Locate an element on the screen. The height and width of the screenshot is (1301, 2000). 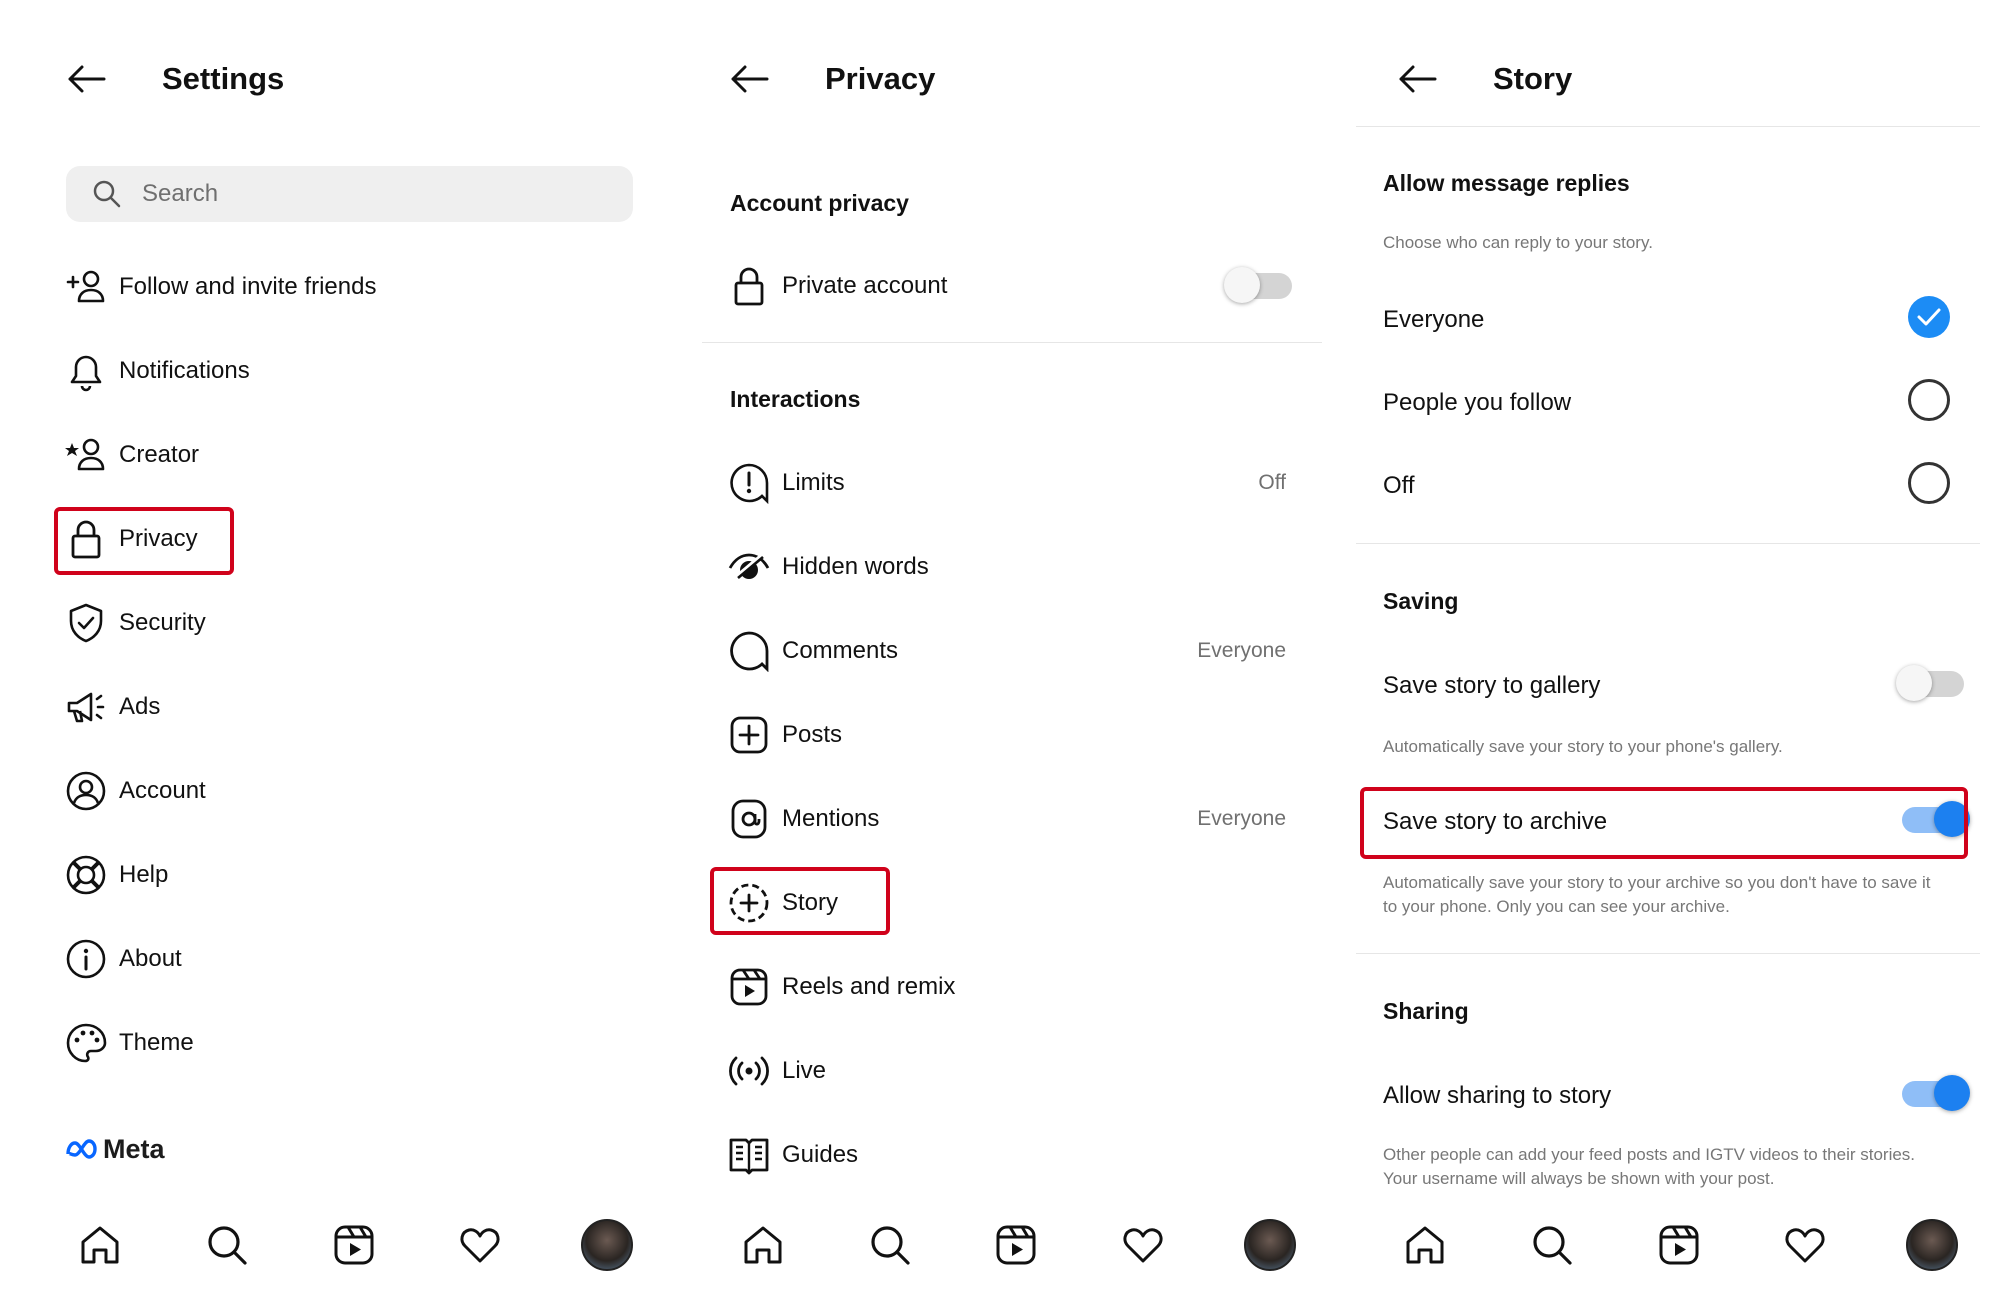
replies-description: Choose who can reply to your story. is located at coordinates (1518, 242).